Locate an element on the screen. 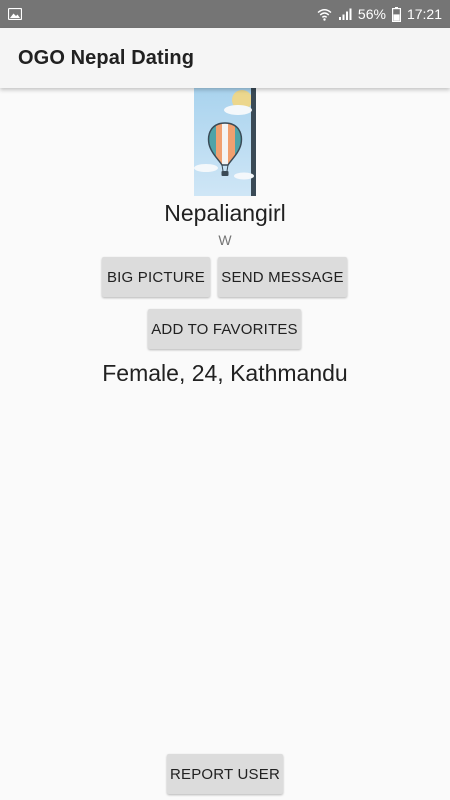  username: Nepaliangirl is located at coordinates (225, 213).